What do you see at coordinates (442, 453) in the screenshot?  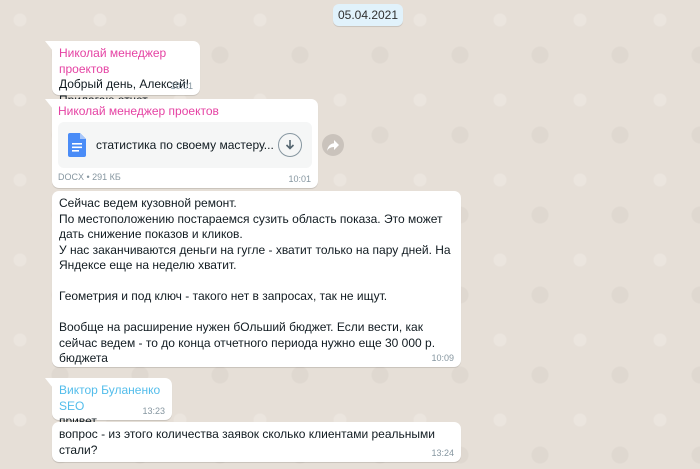 I see `message-time: 13:24` at bounding box center [442, 453].